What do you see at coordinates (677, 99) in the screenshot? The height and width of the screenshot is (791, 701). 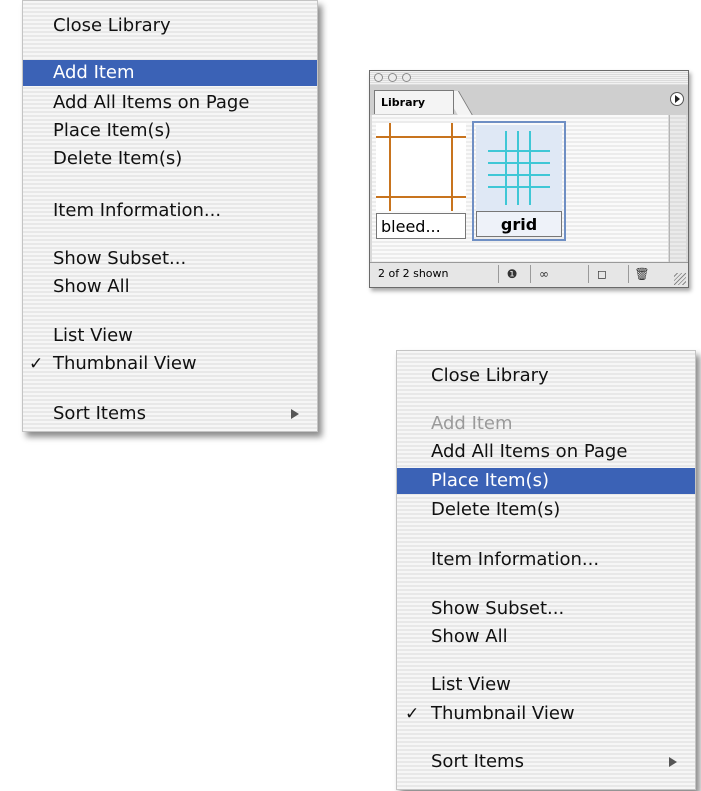 I see `palette-menu-arrow-icon` at bounding box center [677, 99].